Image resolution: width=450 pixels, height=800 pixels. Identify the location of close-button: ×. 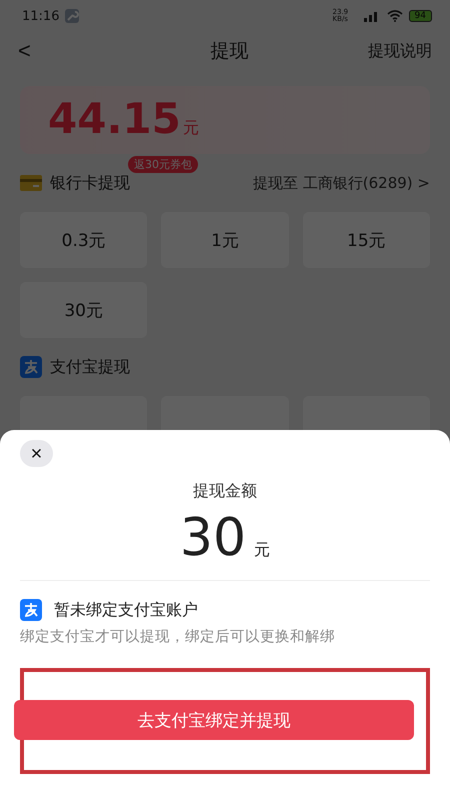
(36, 453).